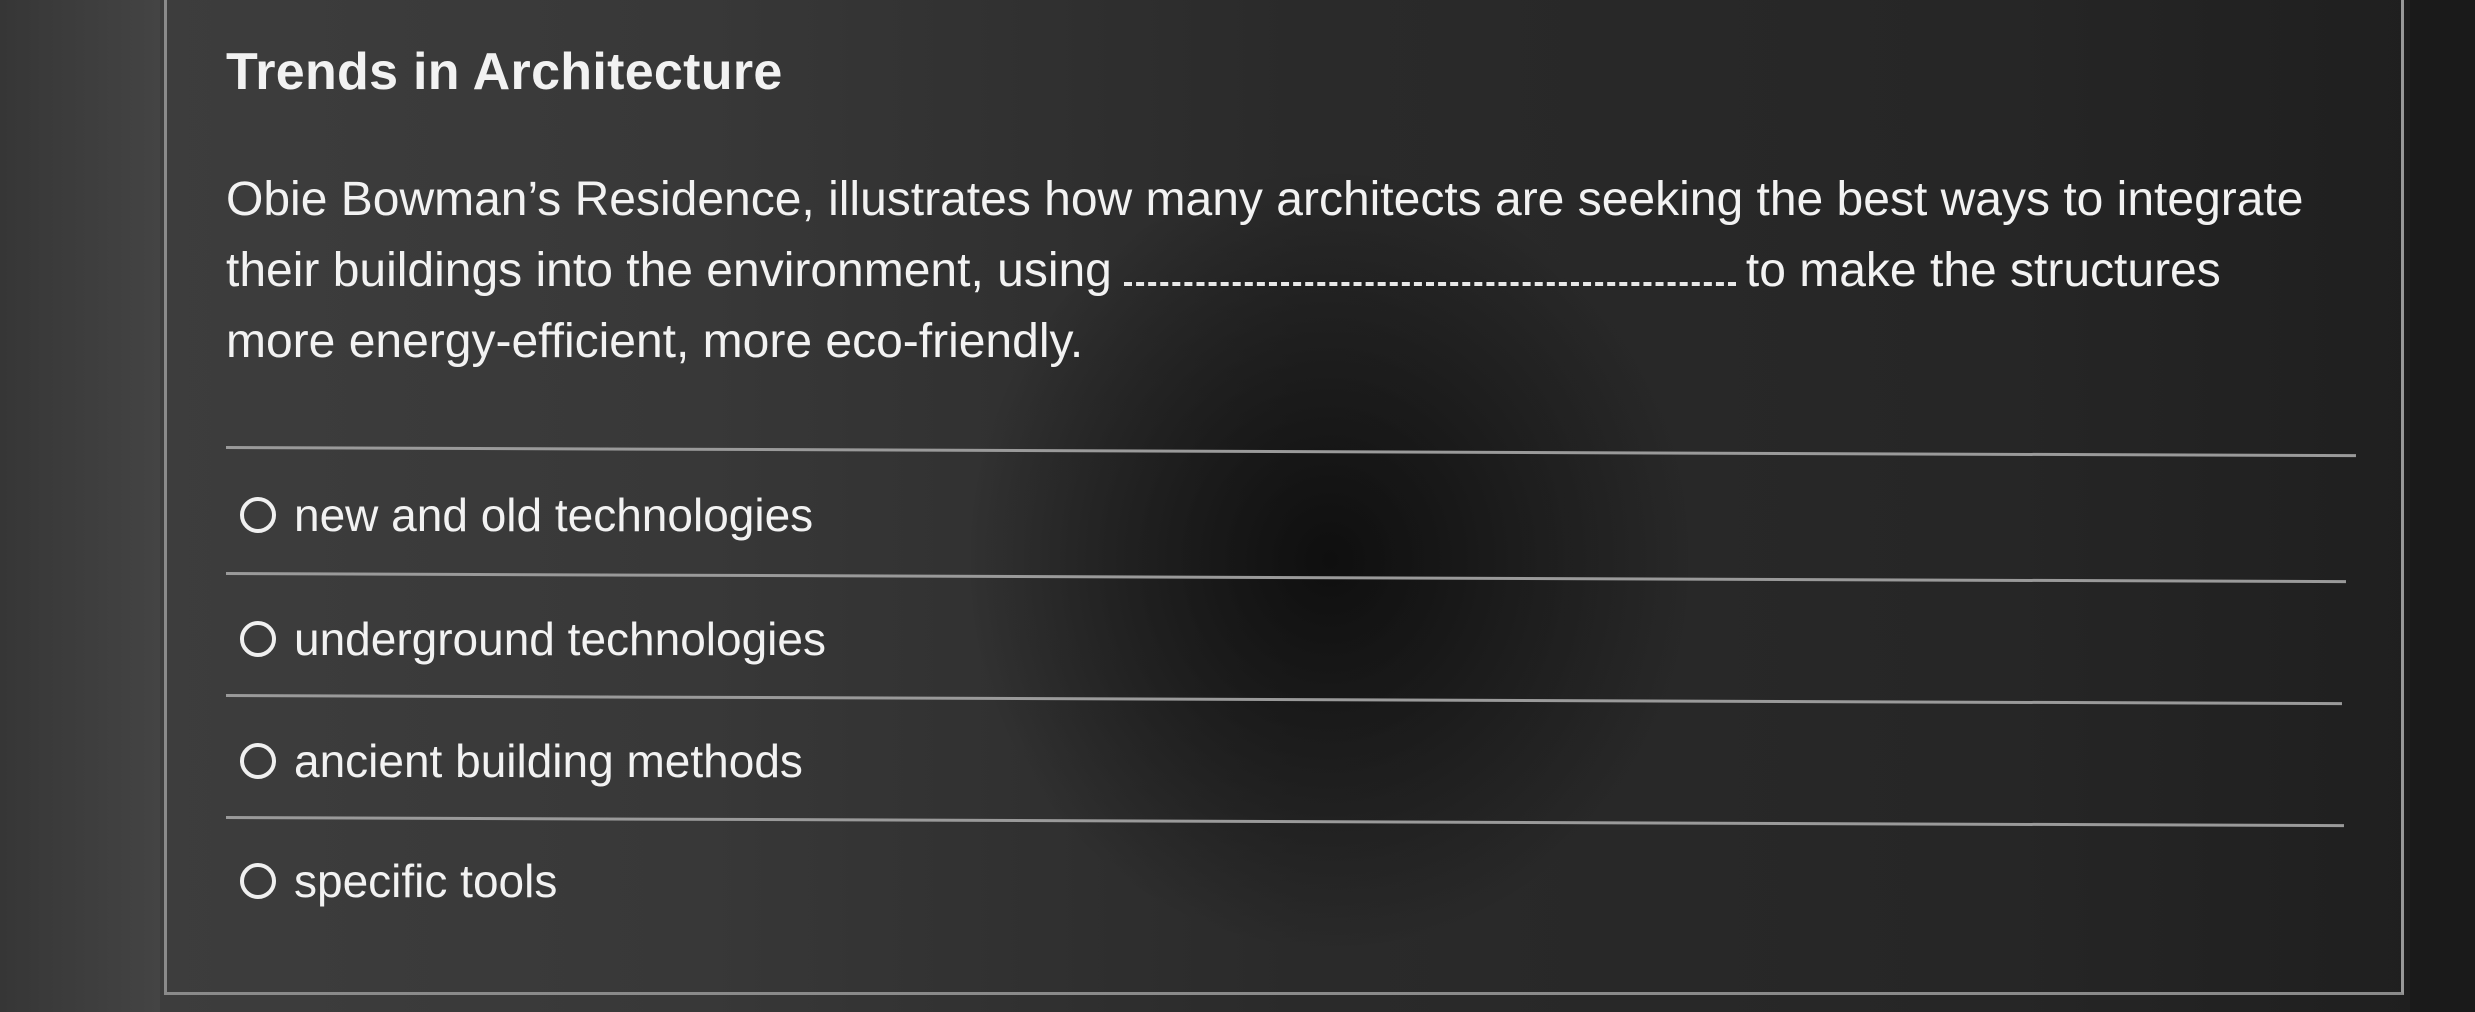 This screenshot has width=2475, height=1012. I want to click on answer-option-2: underground technologies, so click(533, 639).